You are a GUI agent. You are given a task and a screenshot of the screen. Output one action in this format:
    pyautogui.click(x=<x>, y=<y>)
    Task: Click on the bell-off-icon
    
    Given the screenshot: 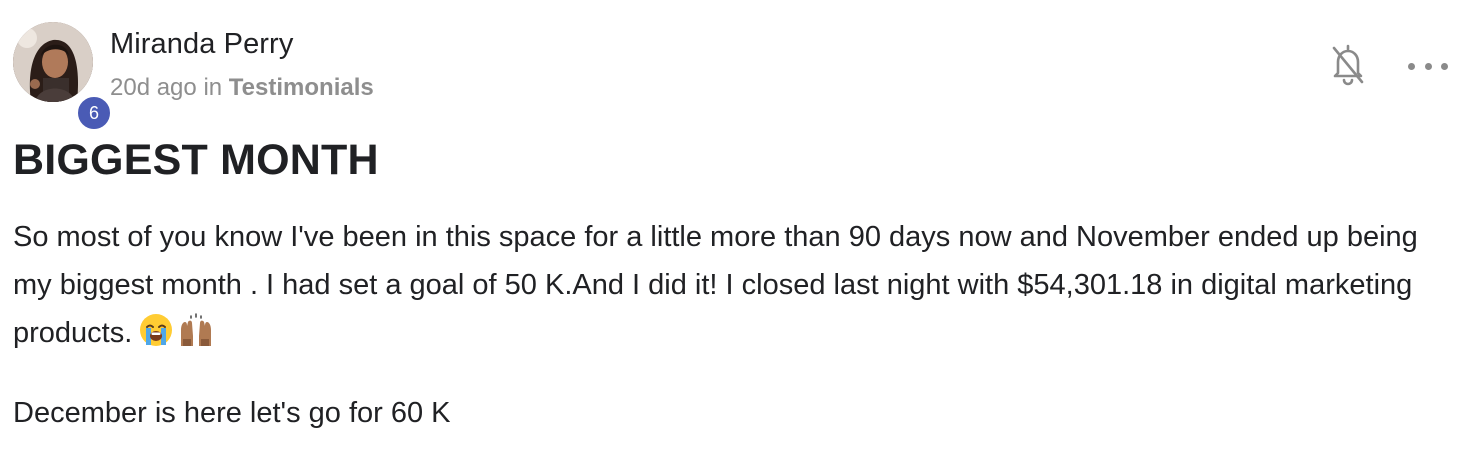 What is the action you would take?
    pyautogui.click(x=1348, y=64)
    